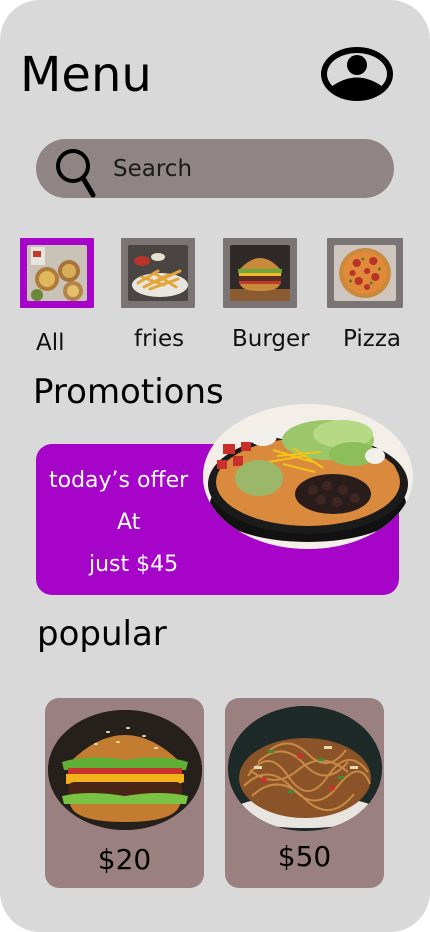 The width and height of the screenshot is (430, 932). I want to click on popular-item-burger: $20, so click(124, 793).